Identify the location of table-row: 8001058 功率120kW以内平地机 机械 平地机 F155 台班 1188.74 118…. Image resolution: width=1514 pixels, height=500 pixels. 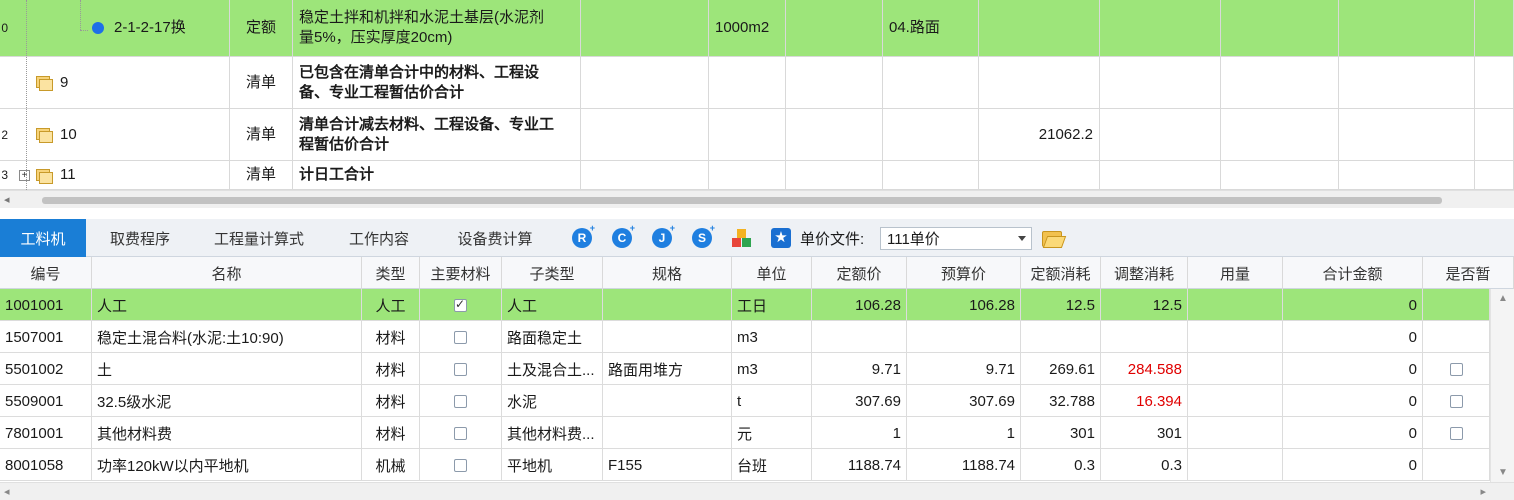
(745, 465).